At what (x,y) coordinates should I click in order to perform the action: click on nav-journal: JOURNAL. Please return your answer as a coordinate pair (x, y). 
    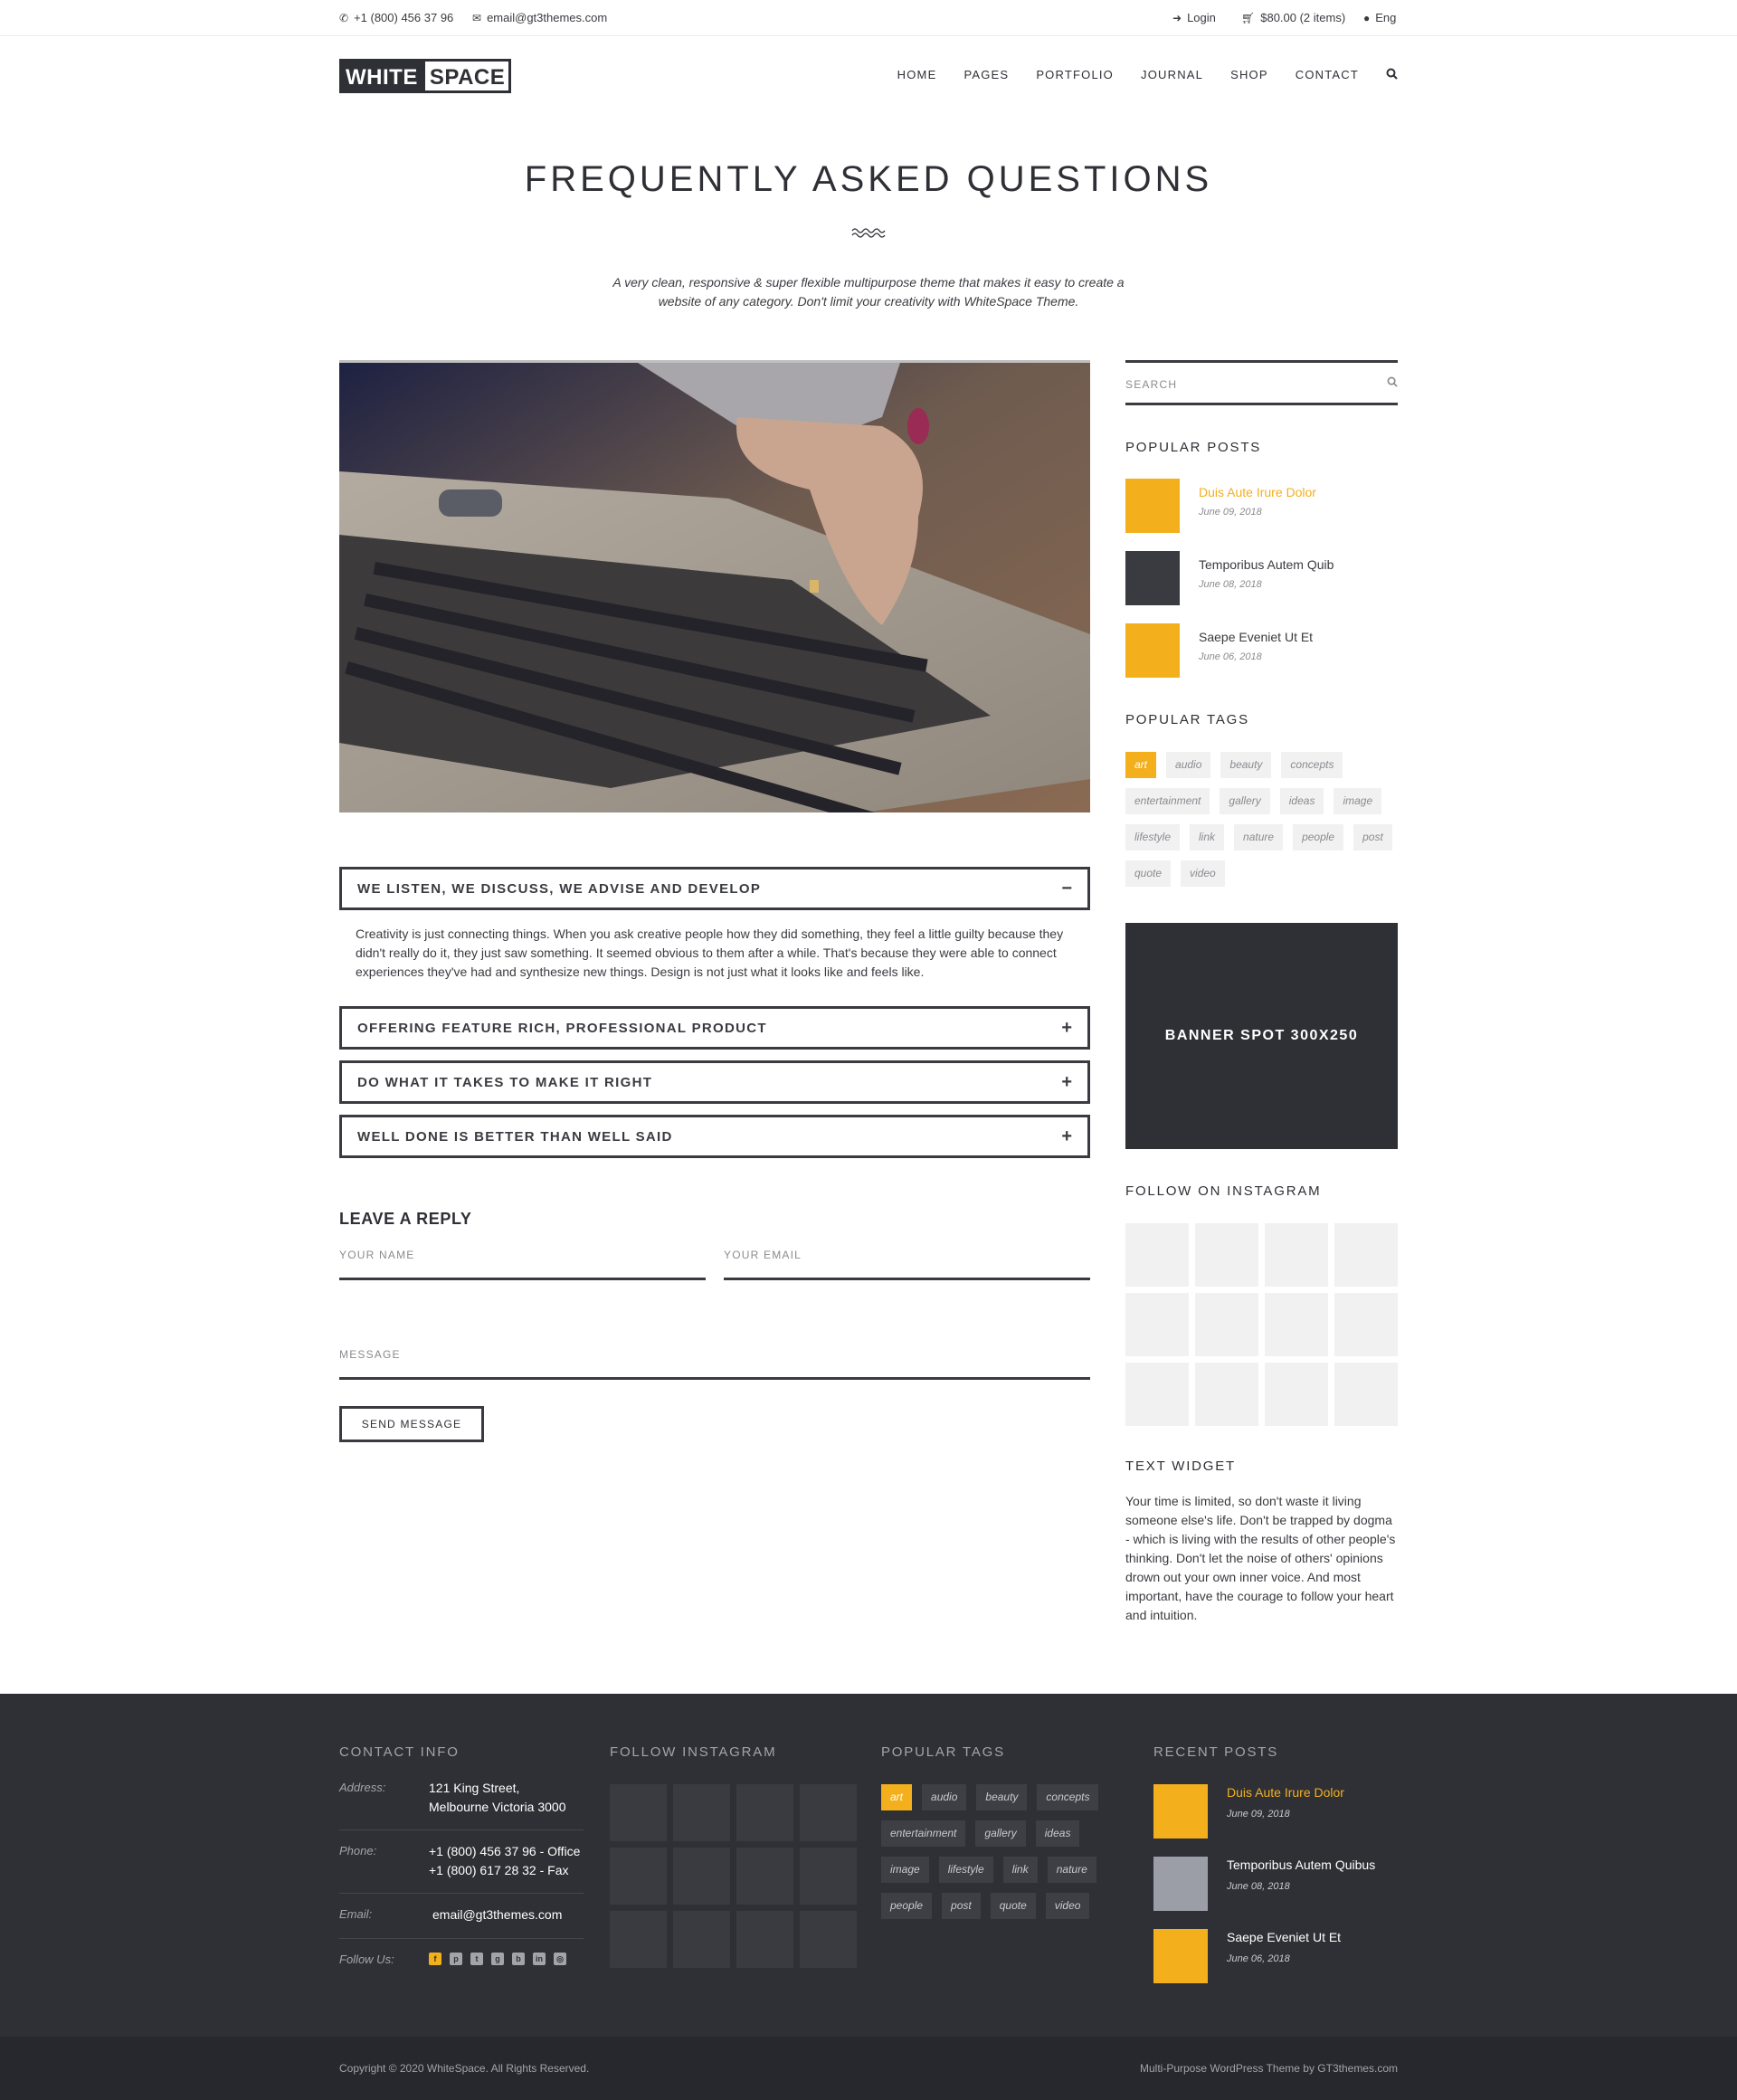
    Looking at the image, I should click on (1172, 75).